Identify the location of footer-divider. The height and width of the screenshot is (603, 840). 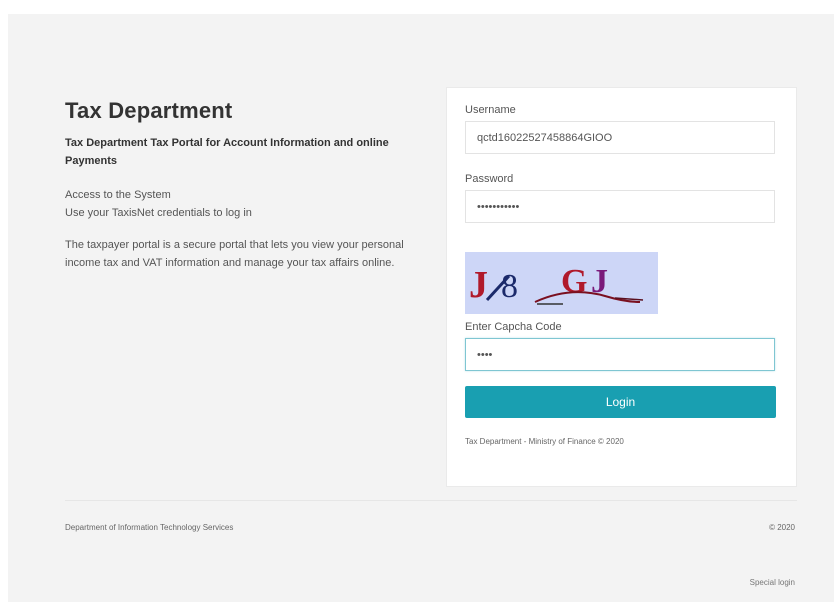
(431, 500).